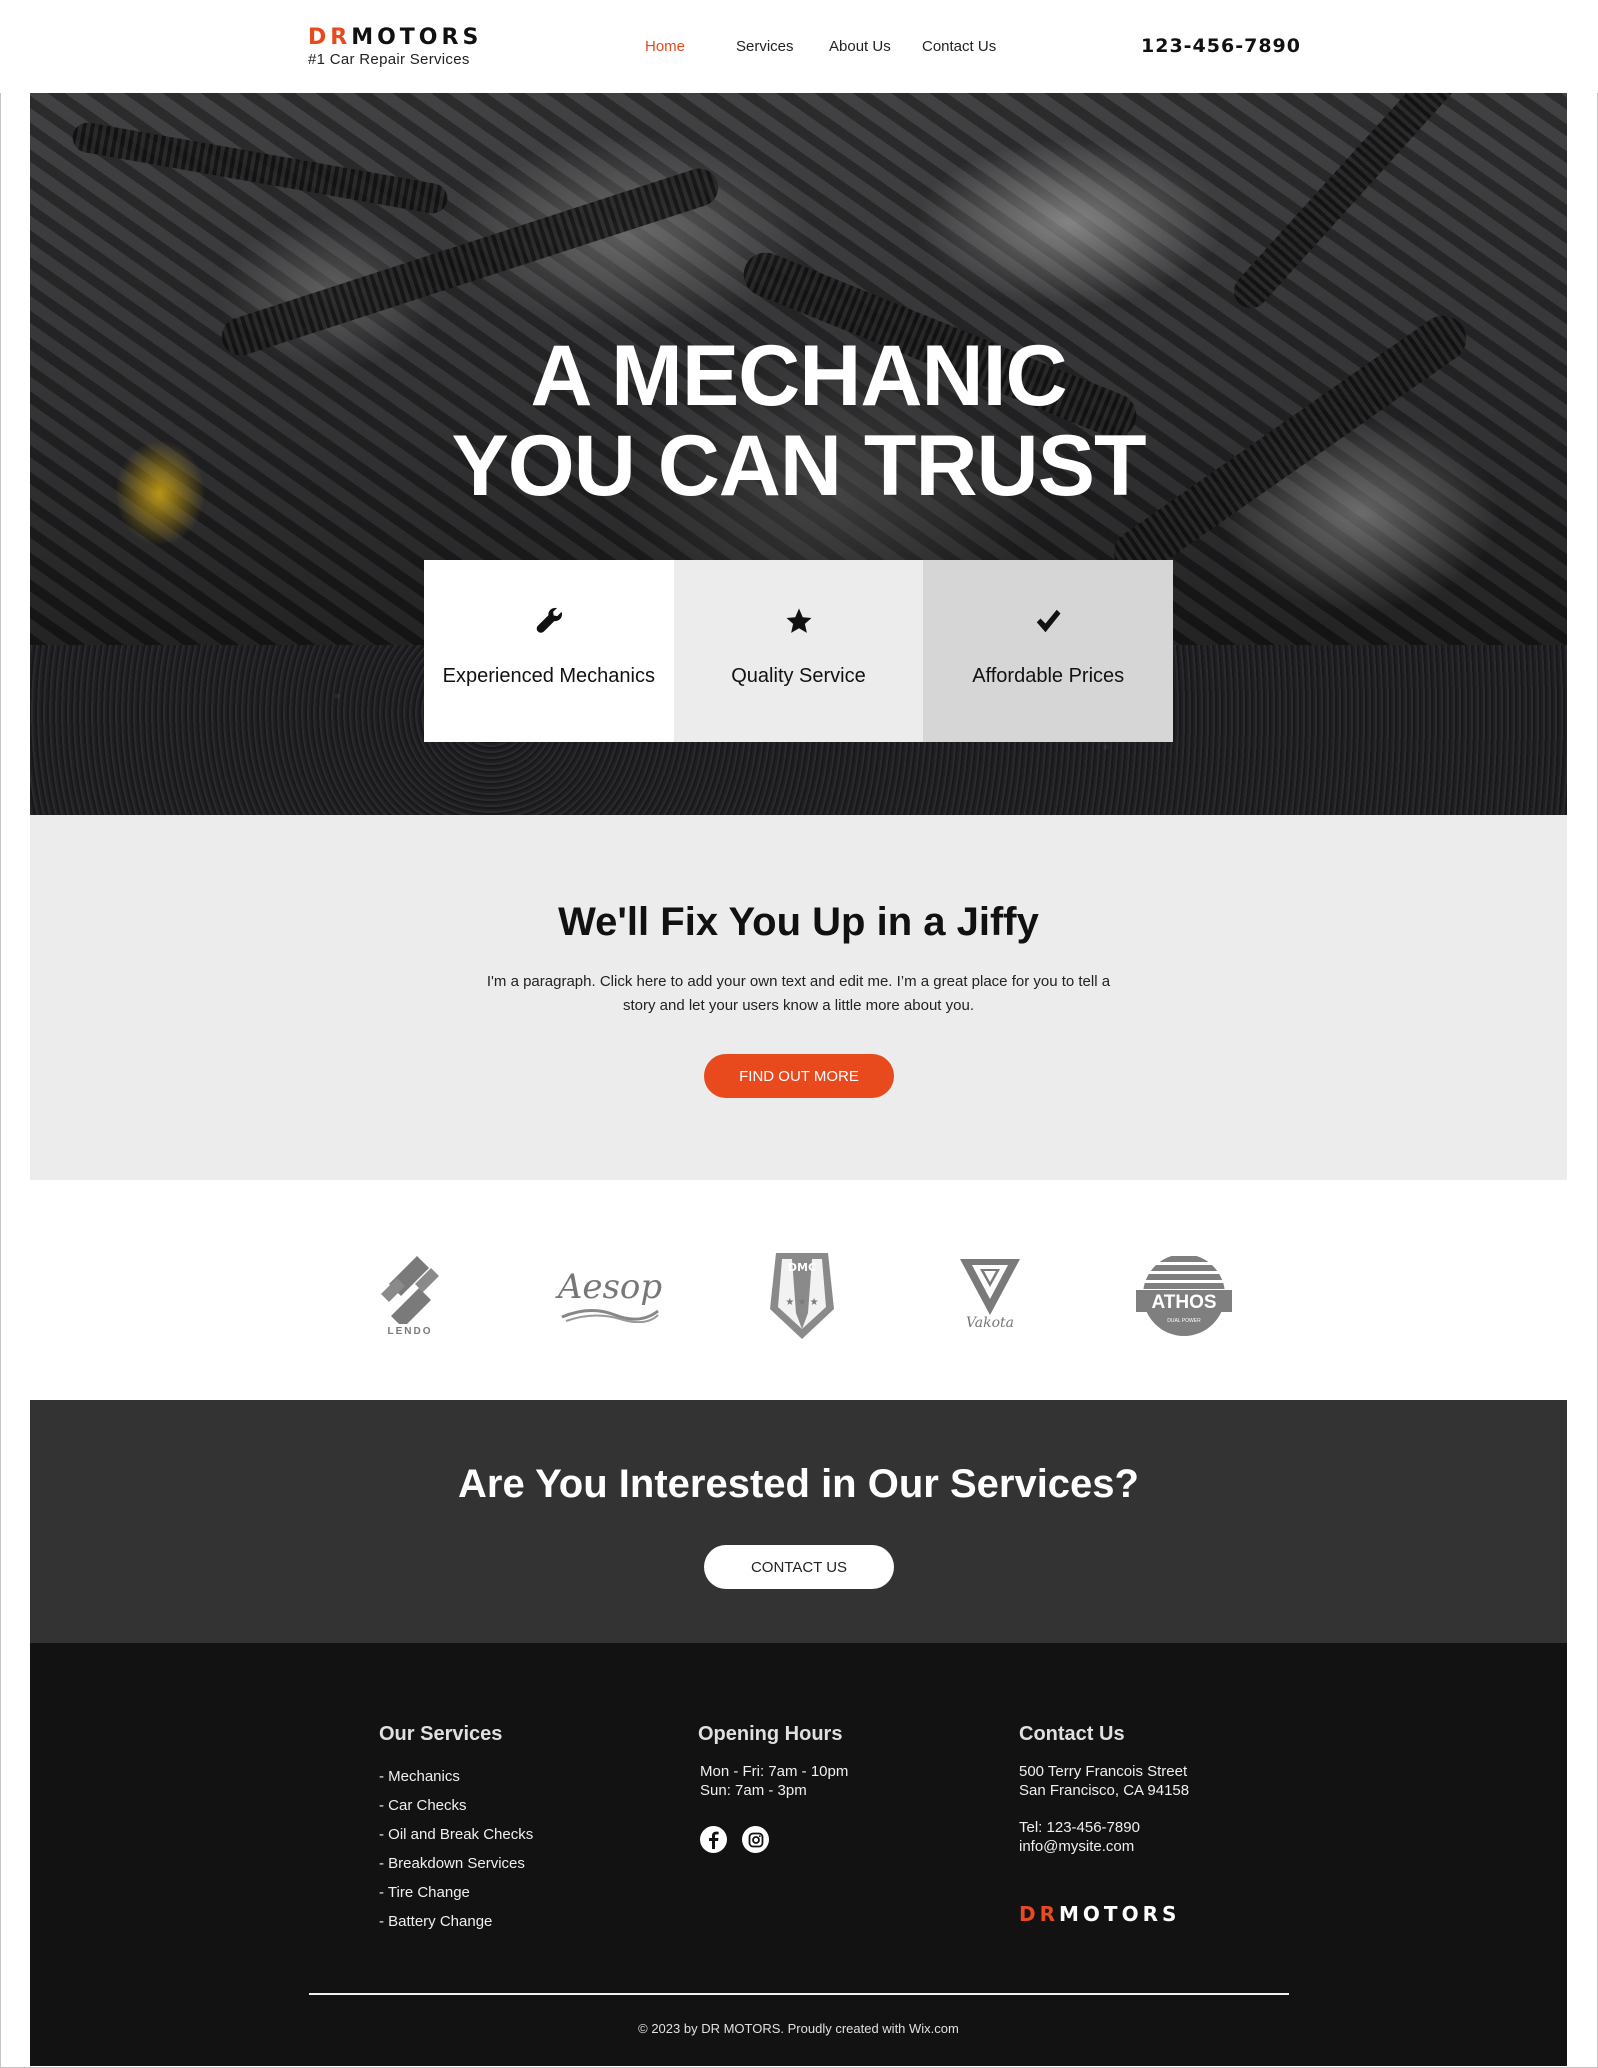 This screenshot has width=1598, height=2068. I want to click on address-line2: San Francisco, CA 94158, so click(1104, 1790).